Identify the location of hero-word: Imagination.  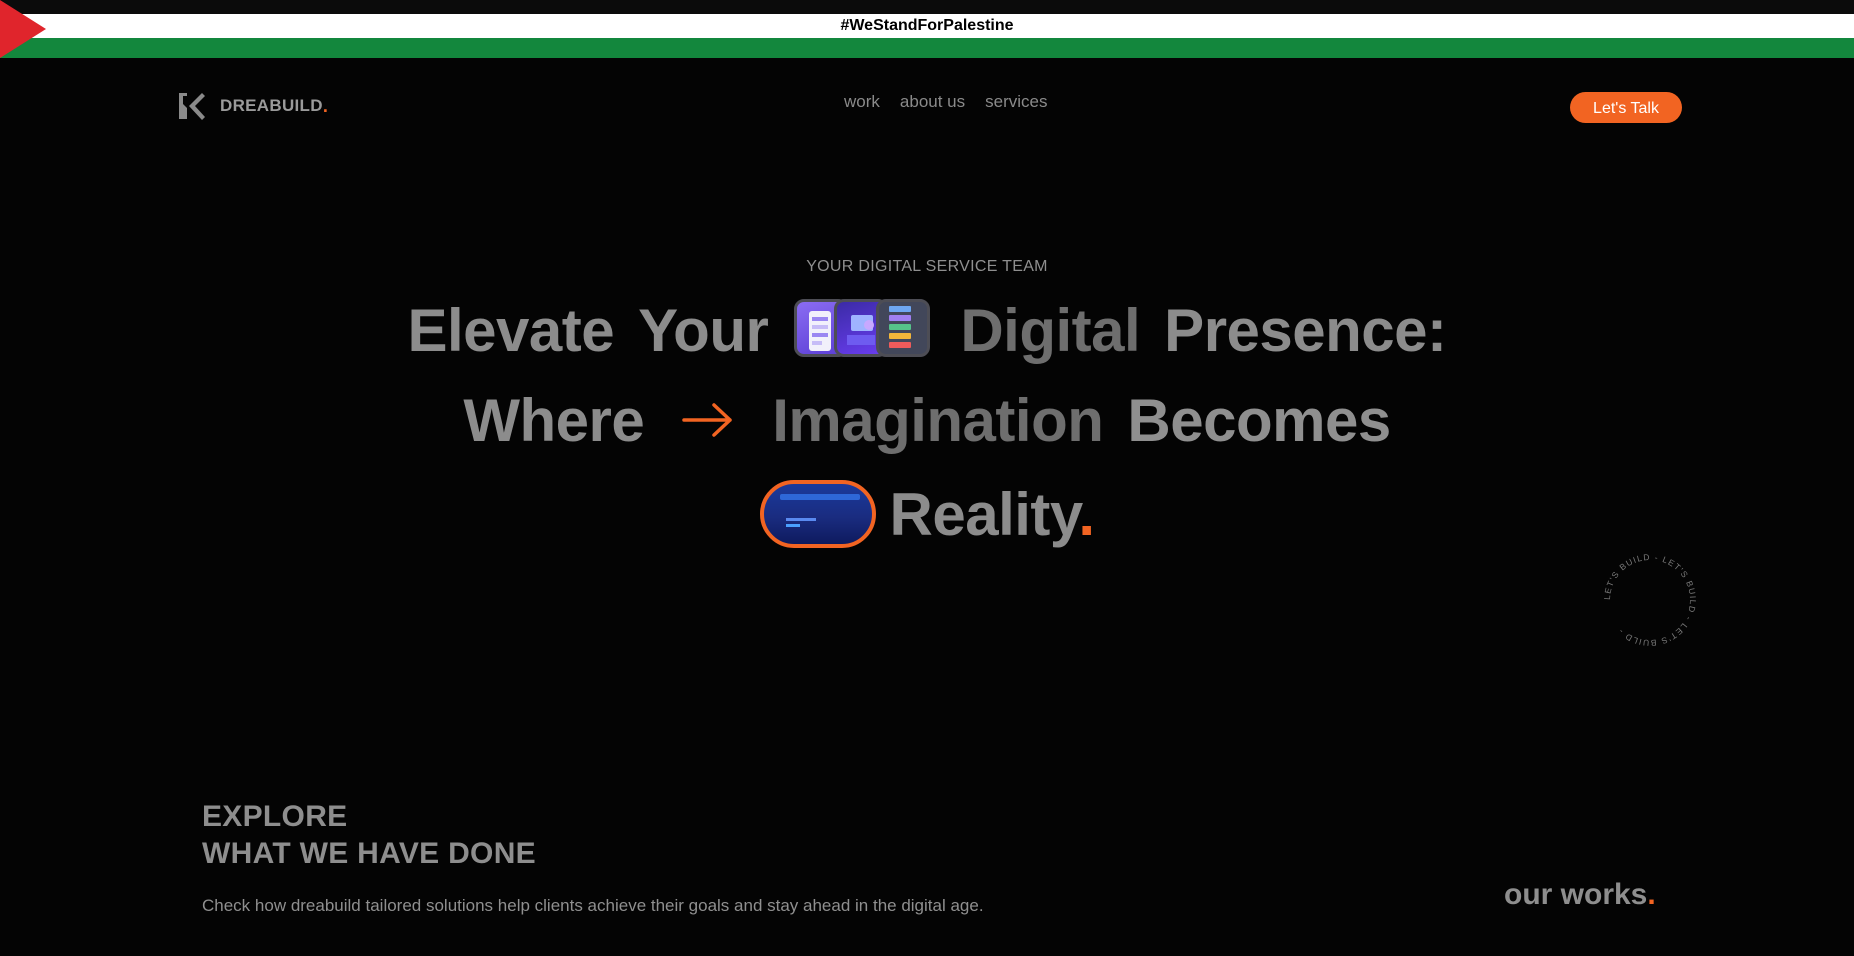
(938, 420).